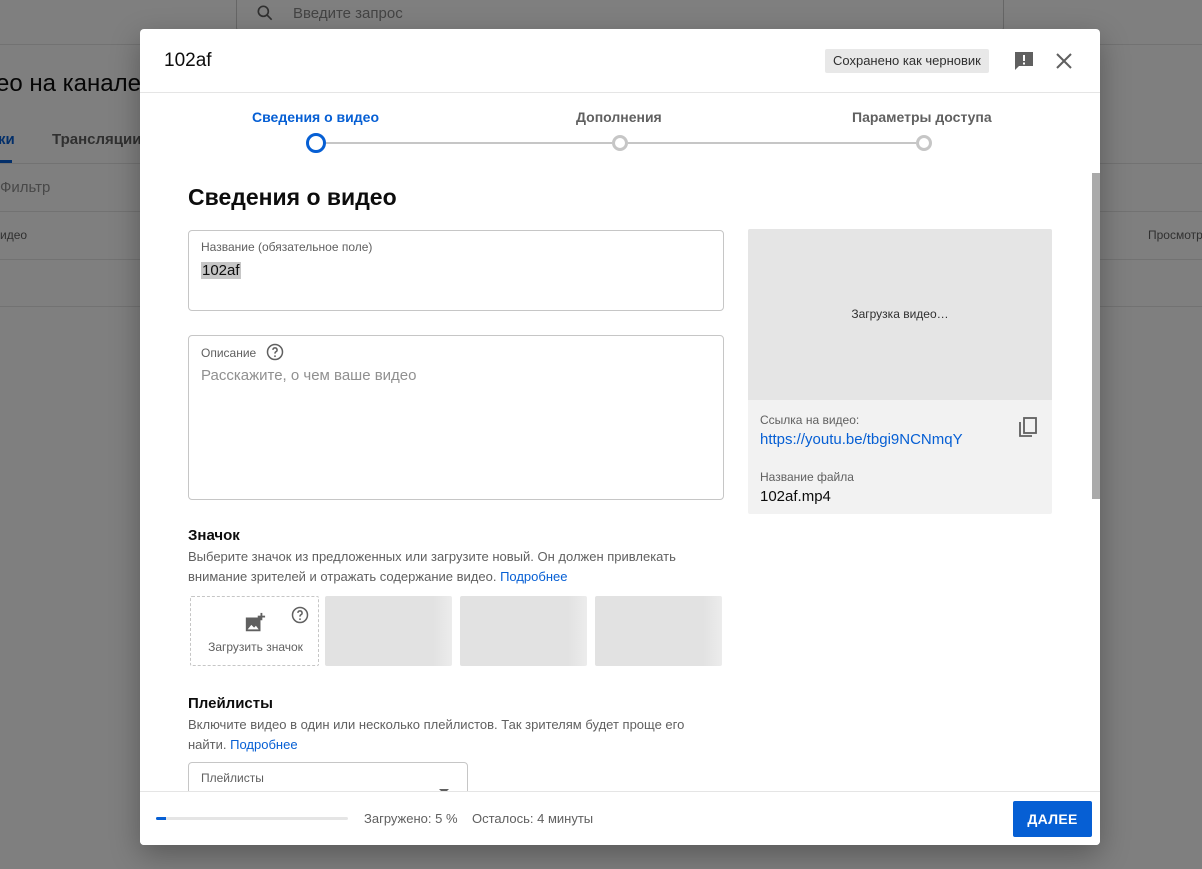 Image resolution: width=1202 pixels, height=869 pixels. I want to click on step-details: Сведения о видео, so click(315, 117).